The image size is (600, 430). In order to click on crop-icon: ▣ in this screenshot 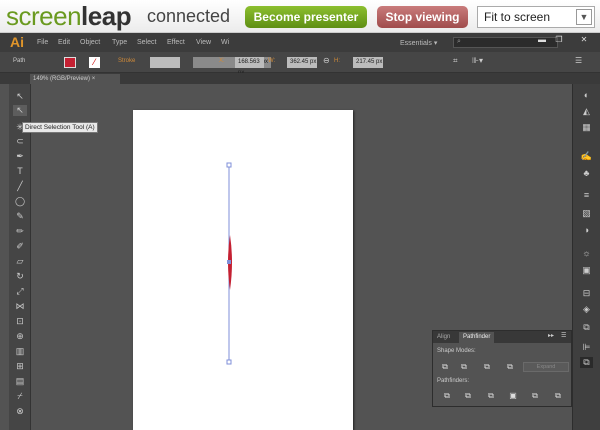, I will do `click(513, 395)`.